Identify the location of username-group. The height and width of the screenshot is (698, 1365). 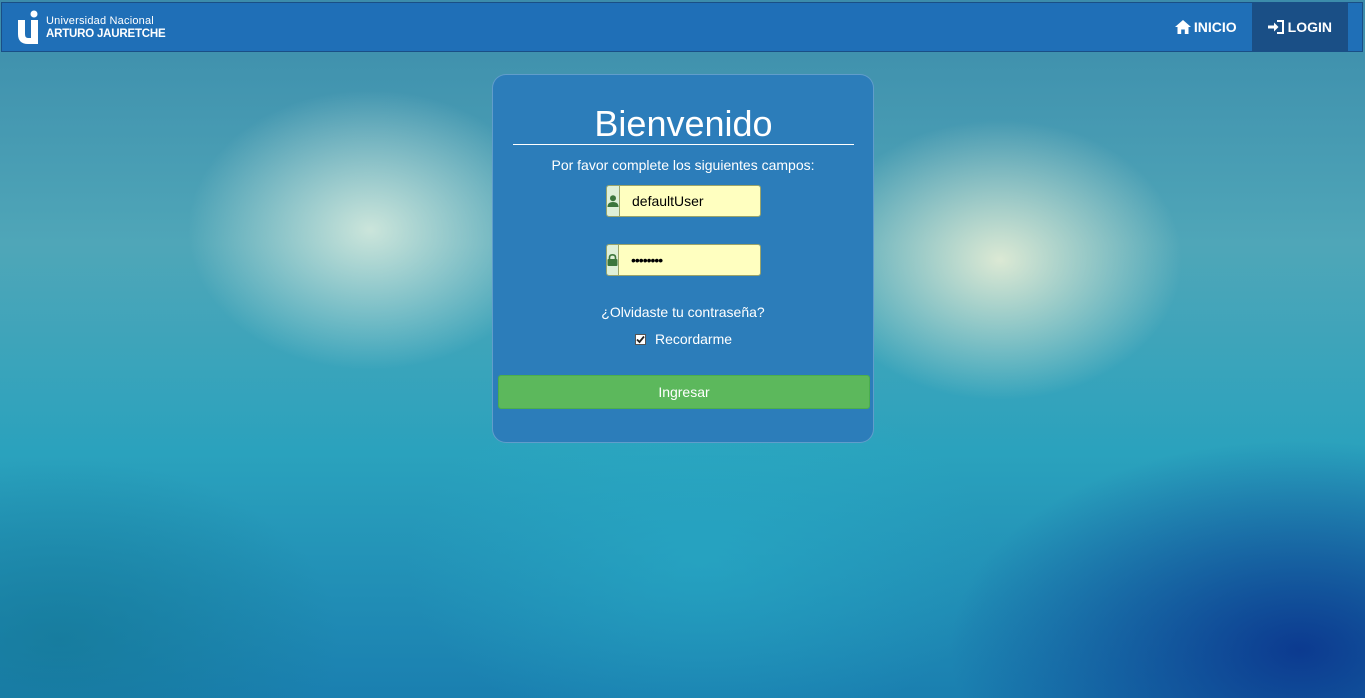
(683, 201).